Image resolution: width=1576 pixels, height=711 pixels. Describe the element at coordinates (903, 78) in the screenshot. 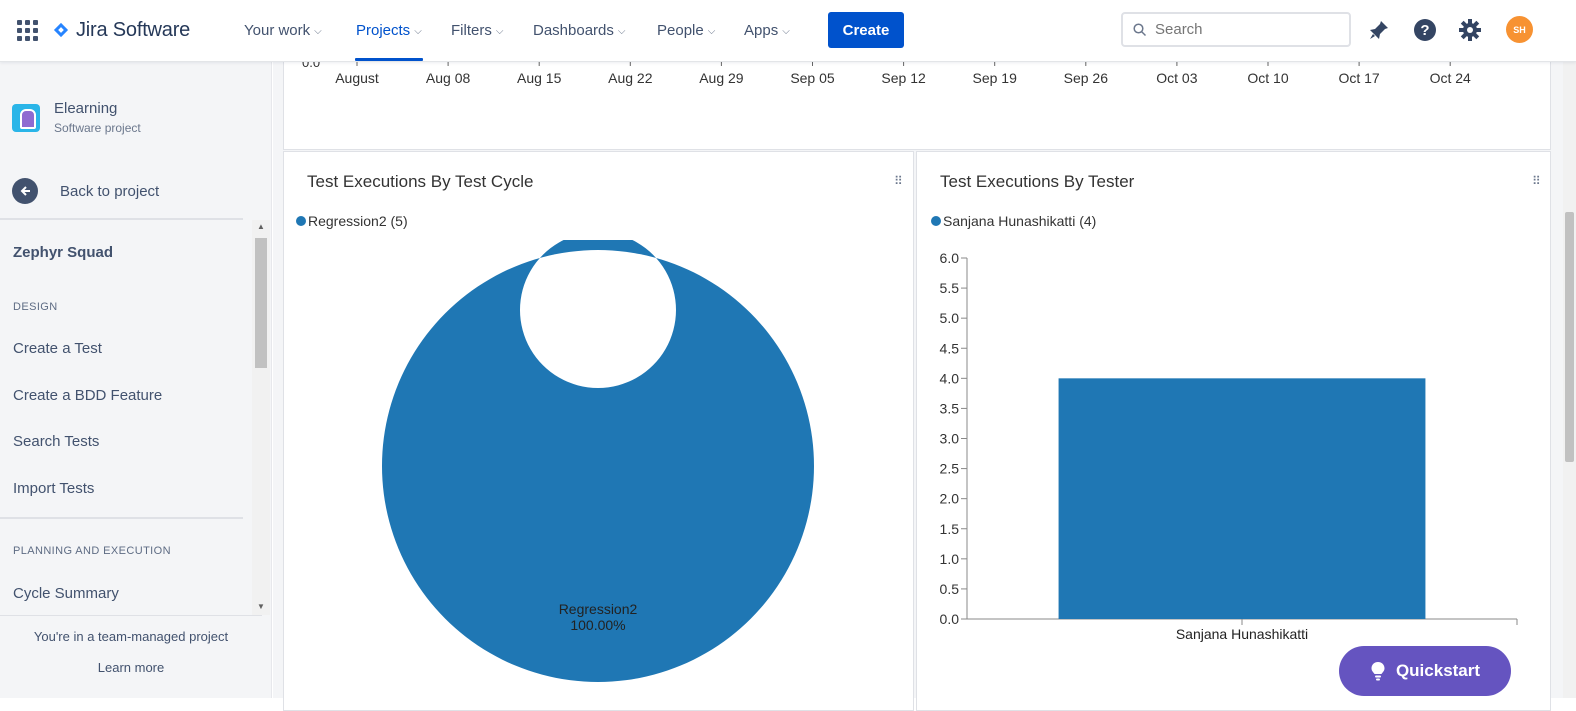

I see `x-tick-label: Sep 12` at that location.